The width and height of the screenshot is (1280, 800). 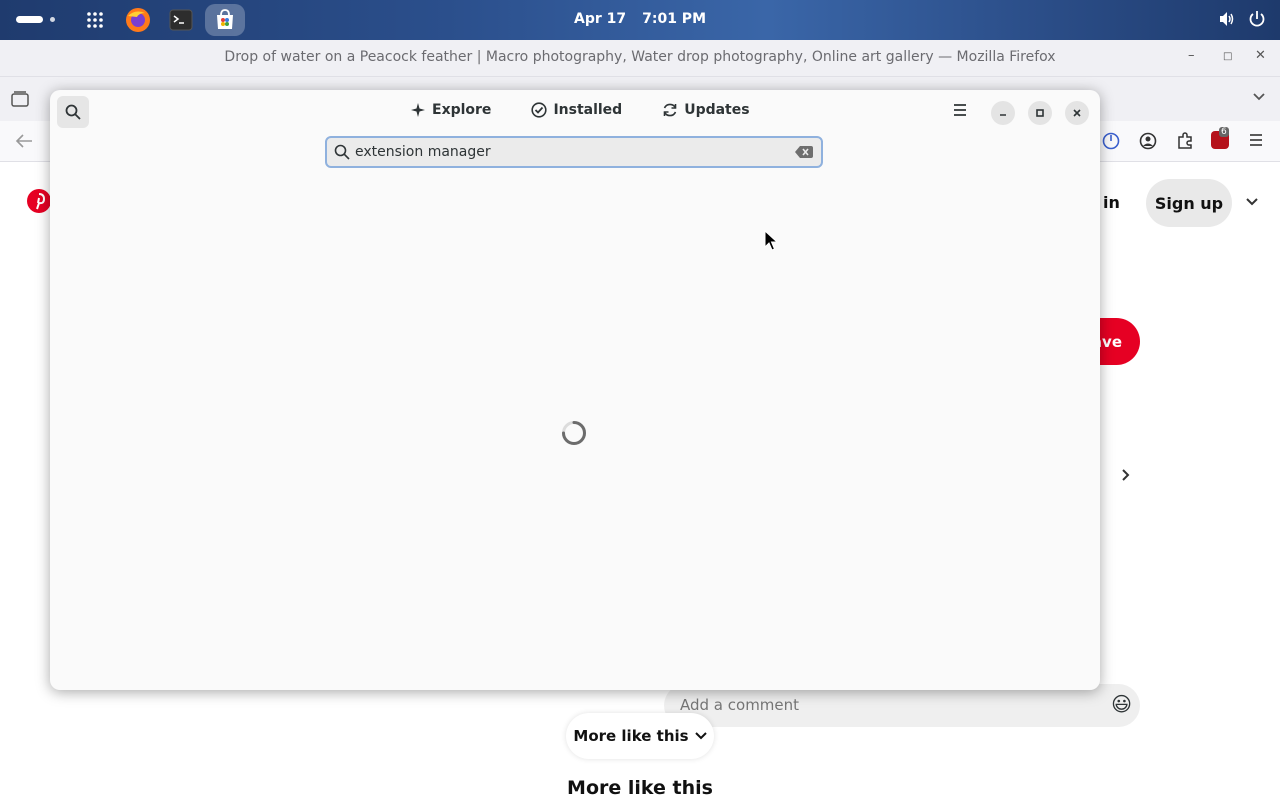 What do you see at coordinates (1259, 97) in the screenshot?
I see `tab-list-chevron-icon` at bounding box center [1259, 97].